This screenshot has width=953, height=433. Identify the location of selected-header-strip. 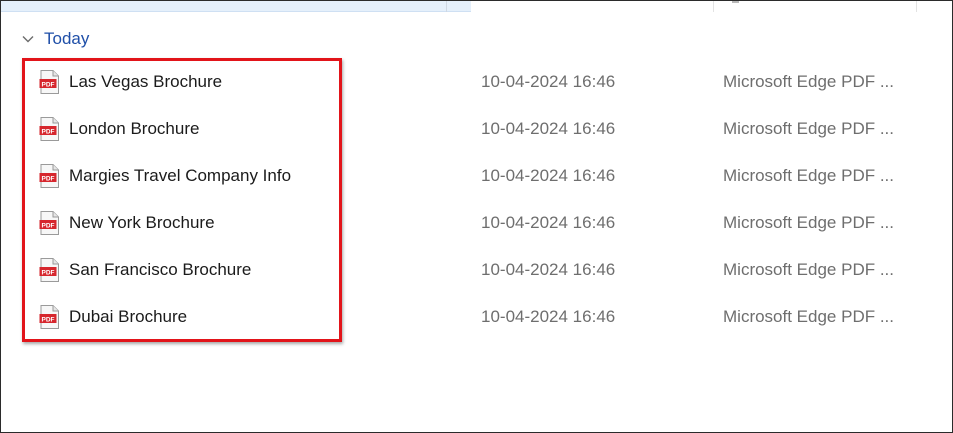
(236, 6).